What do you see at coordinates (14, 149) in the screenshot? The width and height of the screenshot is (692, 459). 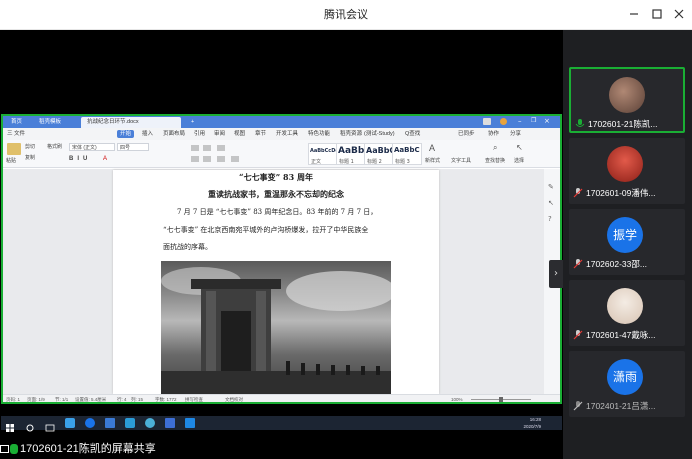 I see `paste-icon` at bounding box center [14, 149].